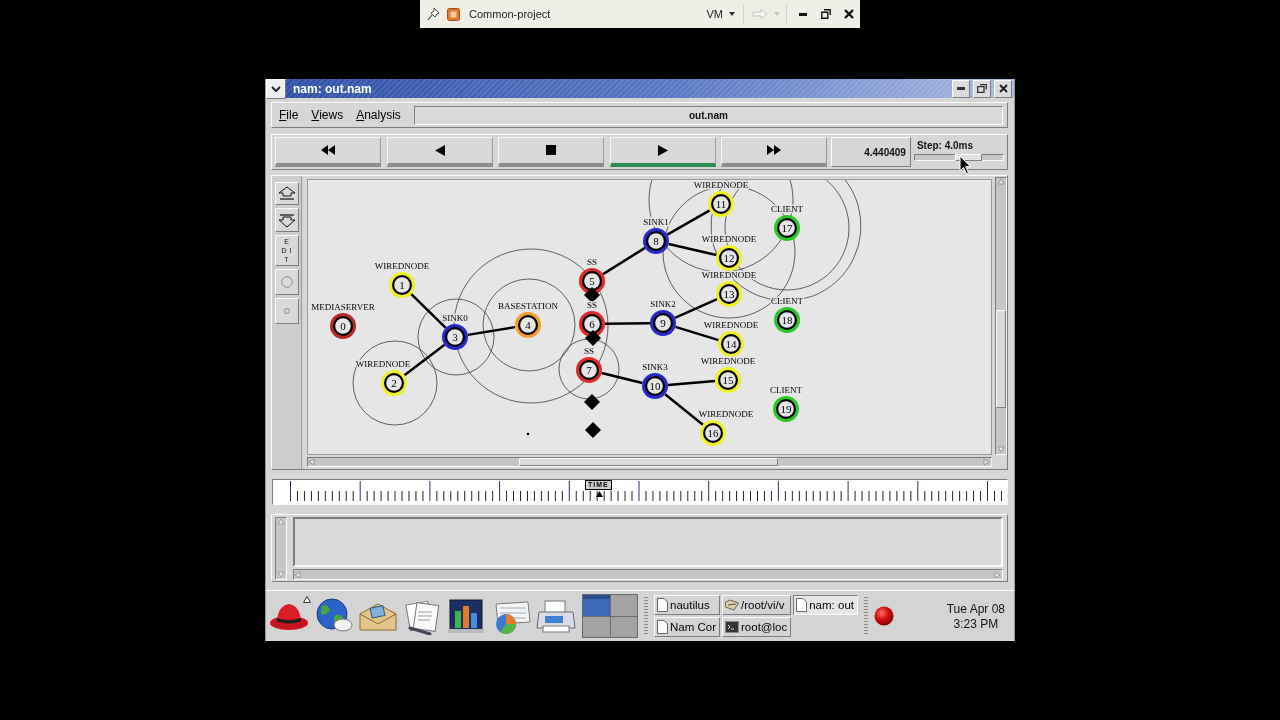  Describe the element at coordinates (455, 337) in the screenshot. I see `network-node: 3` at that location.